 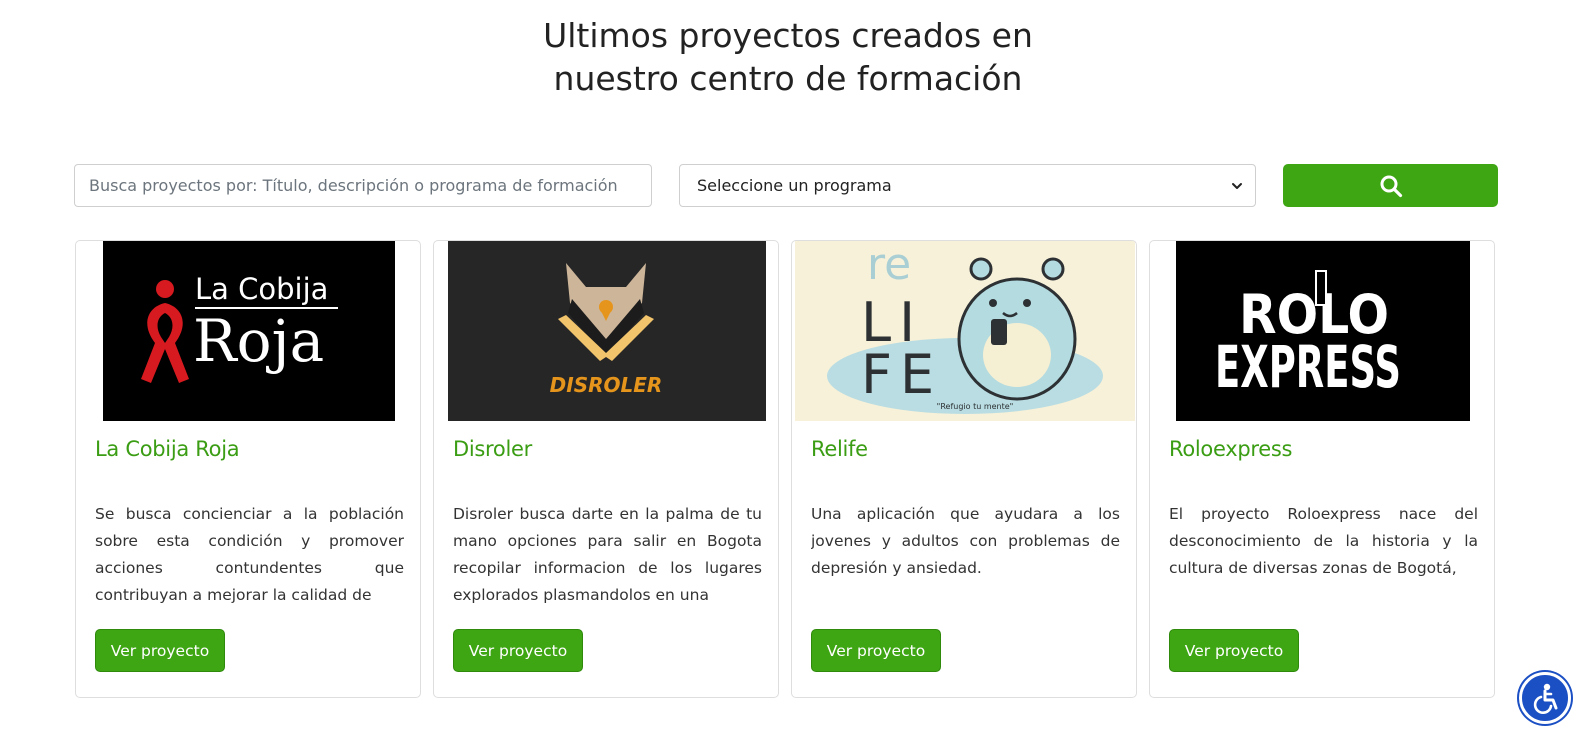 I want to click on page-title-line1: Ultimos proyectos creados en, so click(x=788, y=35).